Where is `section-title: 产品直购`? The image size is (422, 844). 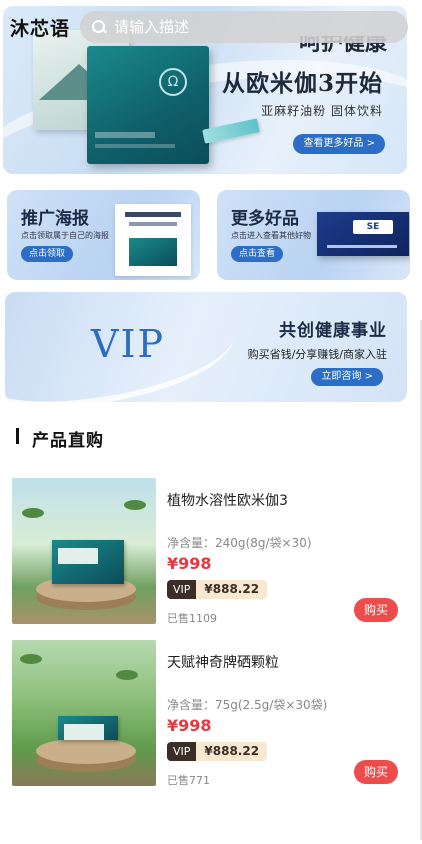 section-title: 产品直购 is located at coordinates (68, 441).